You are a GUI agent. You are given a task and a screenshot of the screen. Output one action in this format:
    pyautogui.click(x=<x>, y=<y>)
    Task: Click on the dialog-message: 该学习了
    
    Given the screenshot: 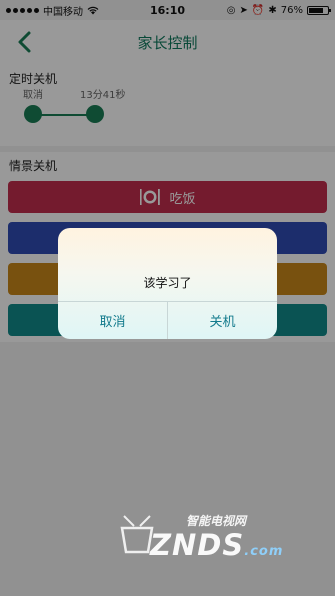 What is the action you would take?
    pyautogui.click(x=167, y=283)
    